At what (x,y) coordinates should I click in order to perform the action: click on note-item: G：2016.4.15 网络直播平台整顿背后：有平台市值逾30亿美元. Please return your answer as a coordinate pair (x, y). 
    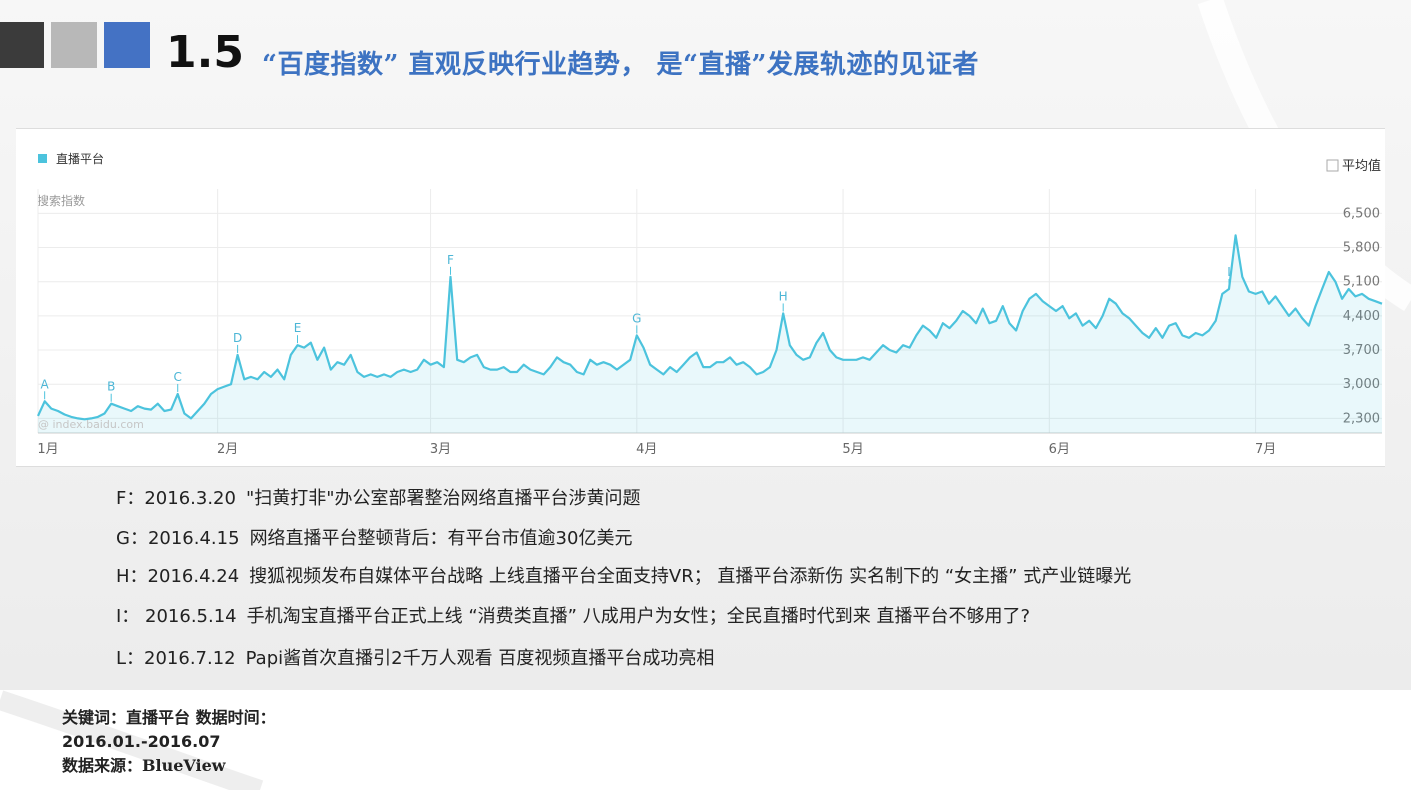
    Looking at the image, I should click on (374, 537).